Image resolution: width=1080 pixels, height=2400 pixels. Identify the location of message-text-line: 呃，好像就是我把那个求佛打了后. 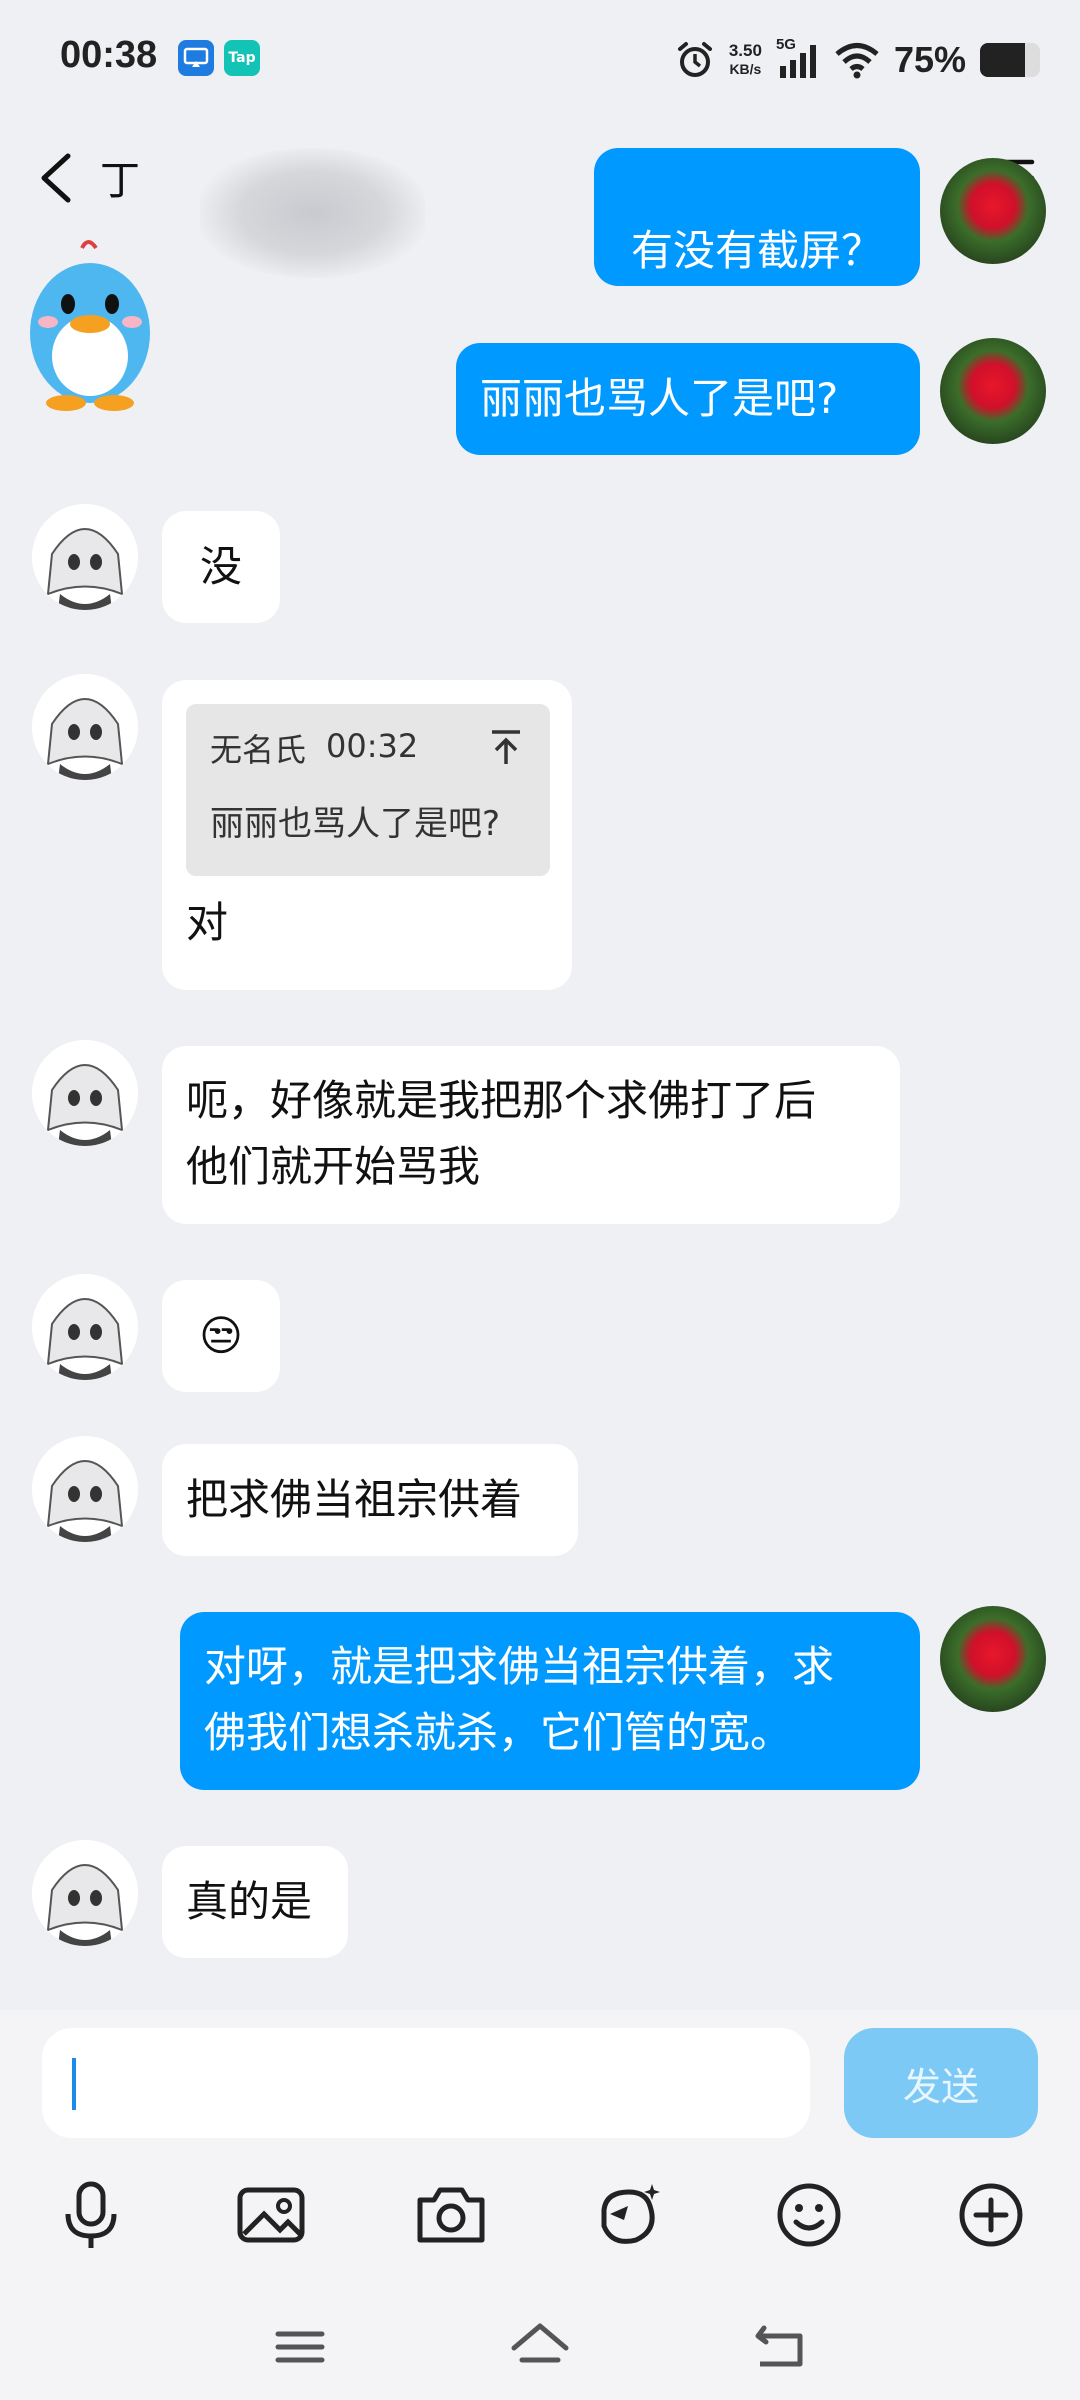
(501, 1100).